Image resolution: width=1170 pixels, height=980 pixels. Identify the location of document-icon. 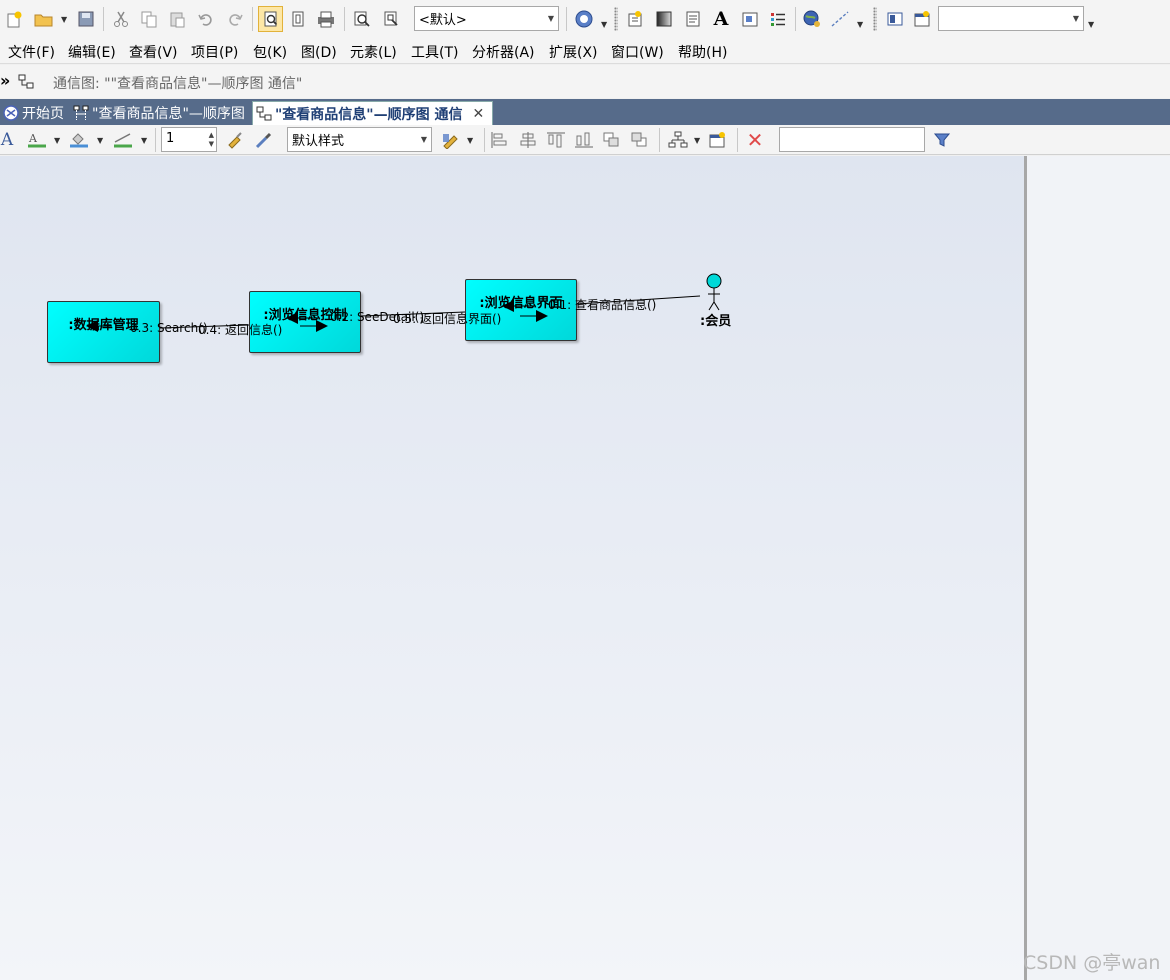
(693, 19).